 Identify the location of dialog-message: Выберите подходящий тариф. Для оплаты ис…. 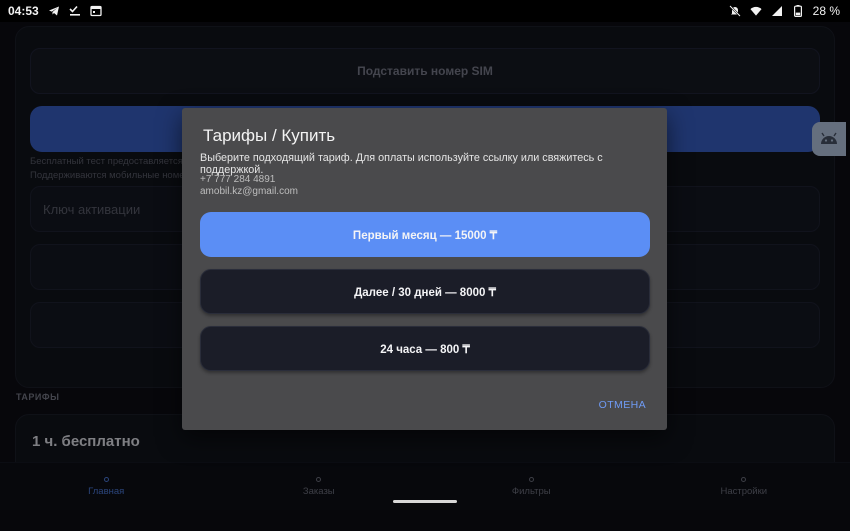
(401, 164).